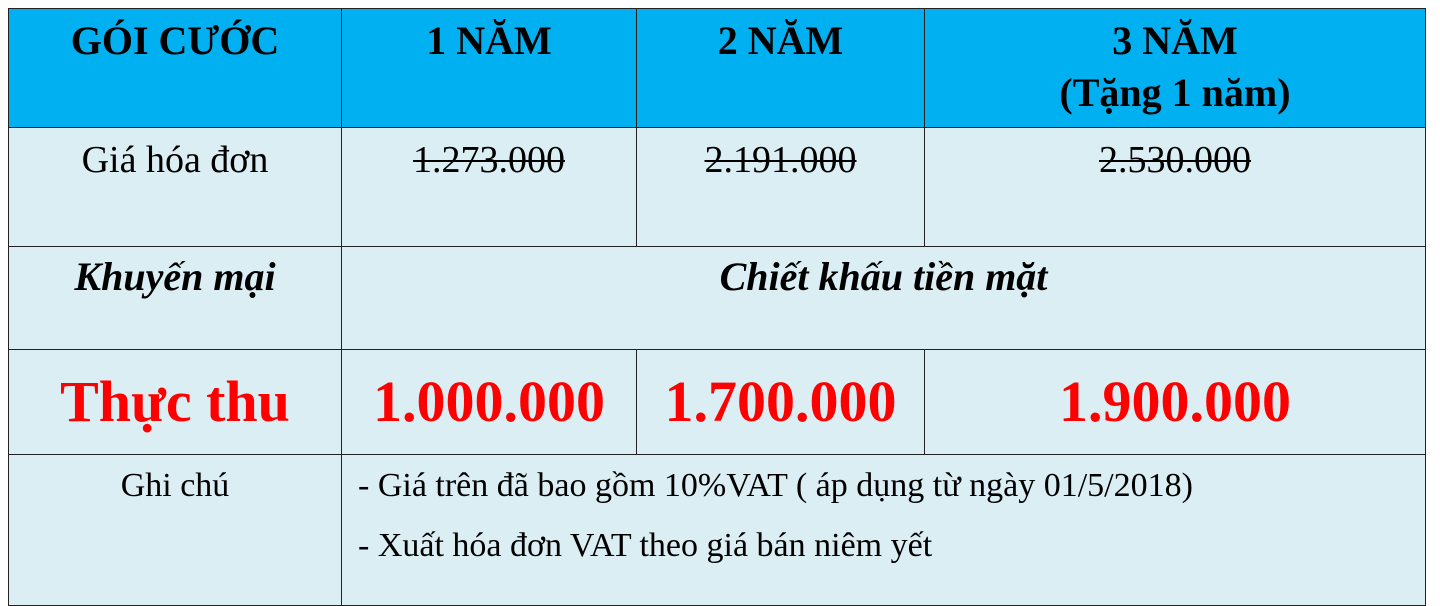 The height and width of the screenshot is (606, 1440). Describe the element at coordinates (780, 68) in the screenshot. I see `header-plan-2-years: 2 NĂM` at that location.